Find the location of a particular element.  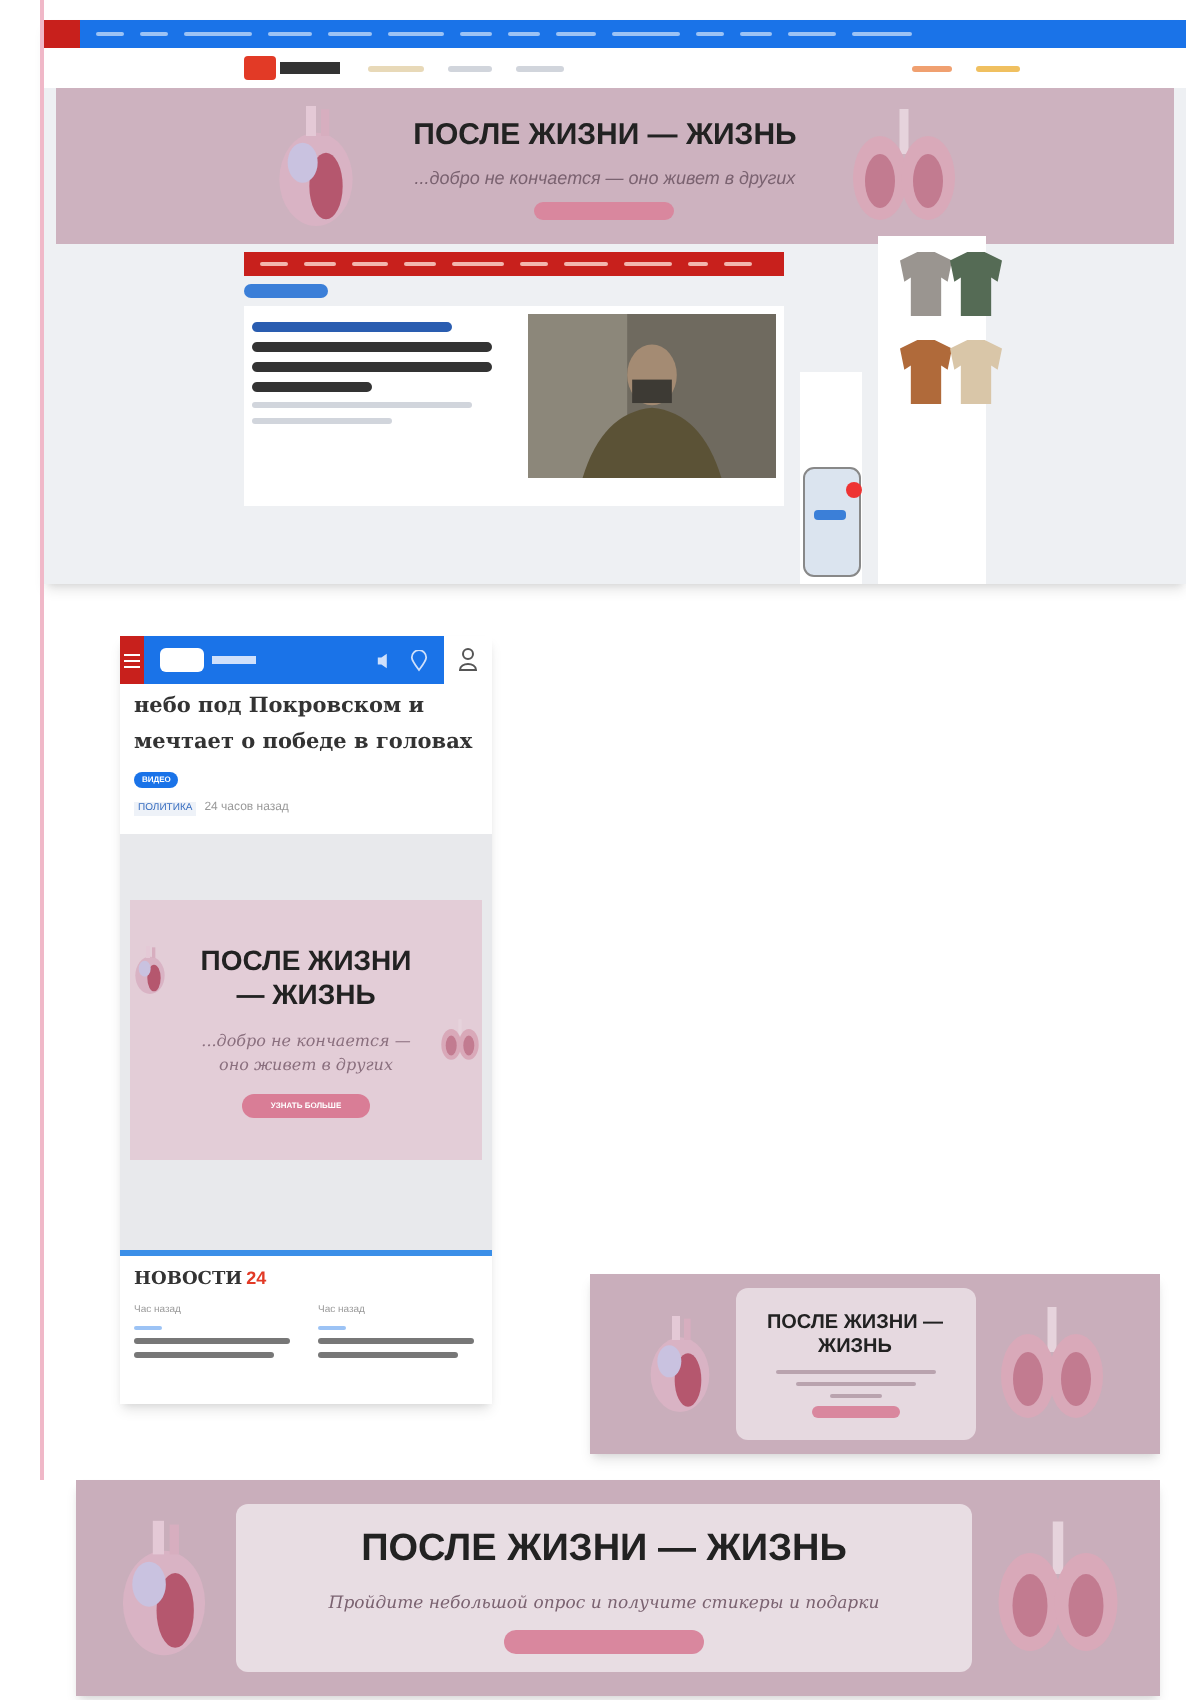

topic-badge is located at coordinates (286, 291).